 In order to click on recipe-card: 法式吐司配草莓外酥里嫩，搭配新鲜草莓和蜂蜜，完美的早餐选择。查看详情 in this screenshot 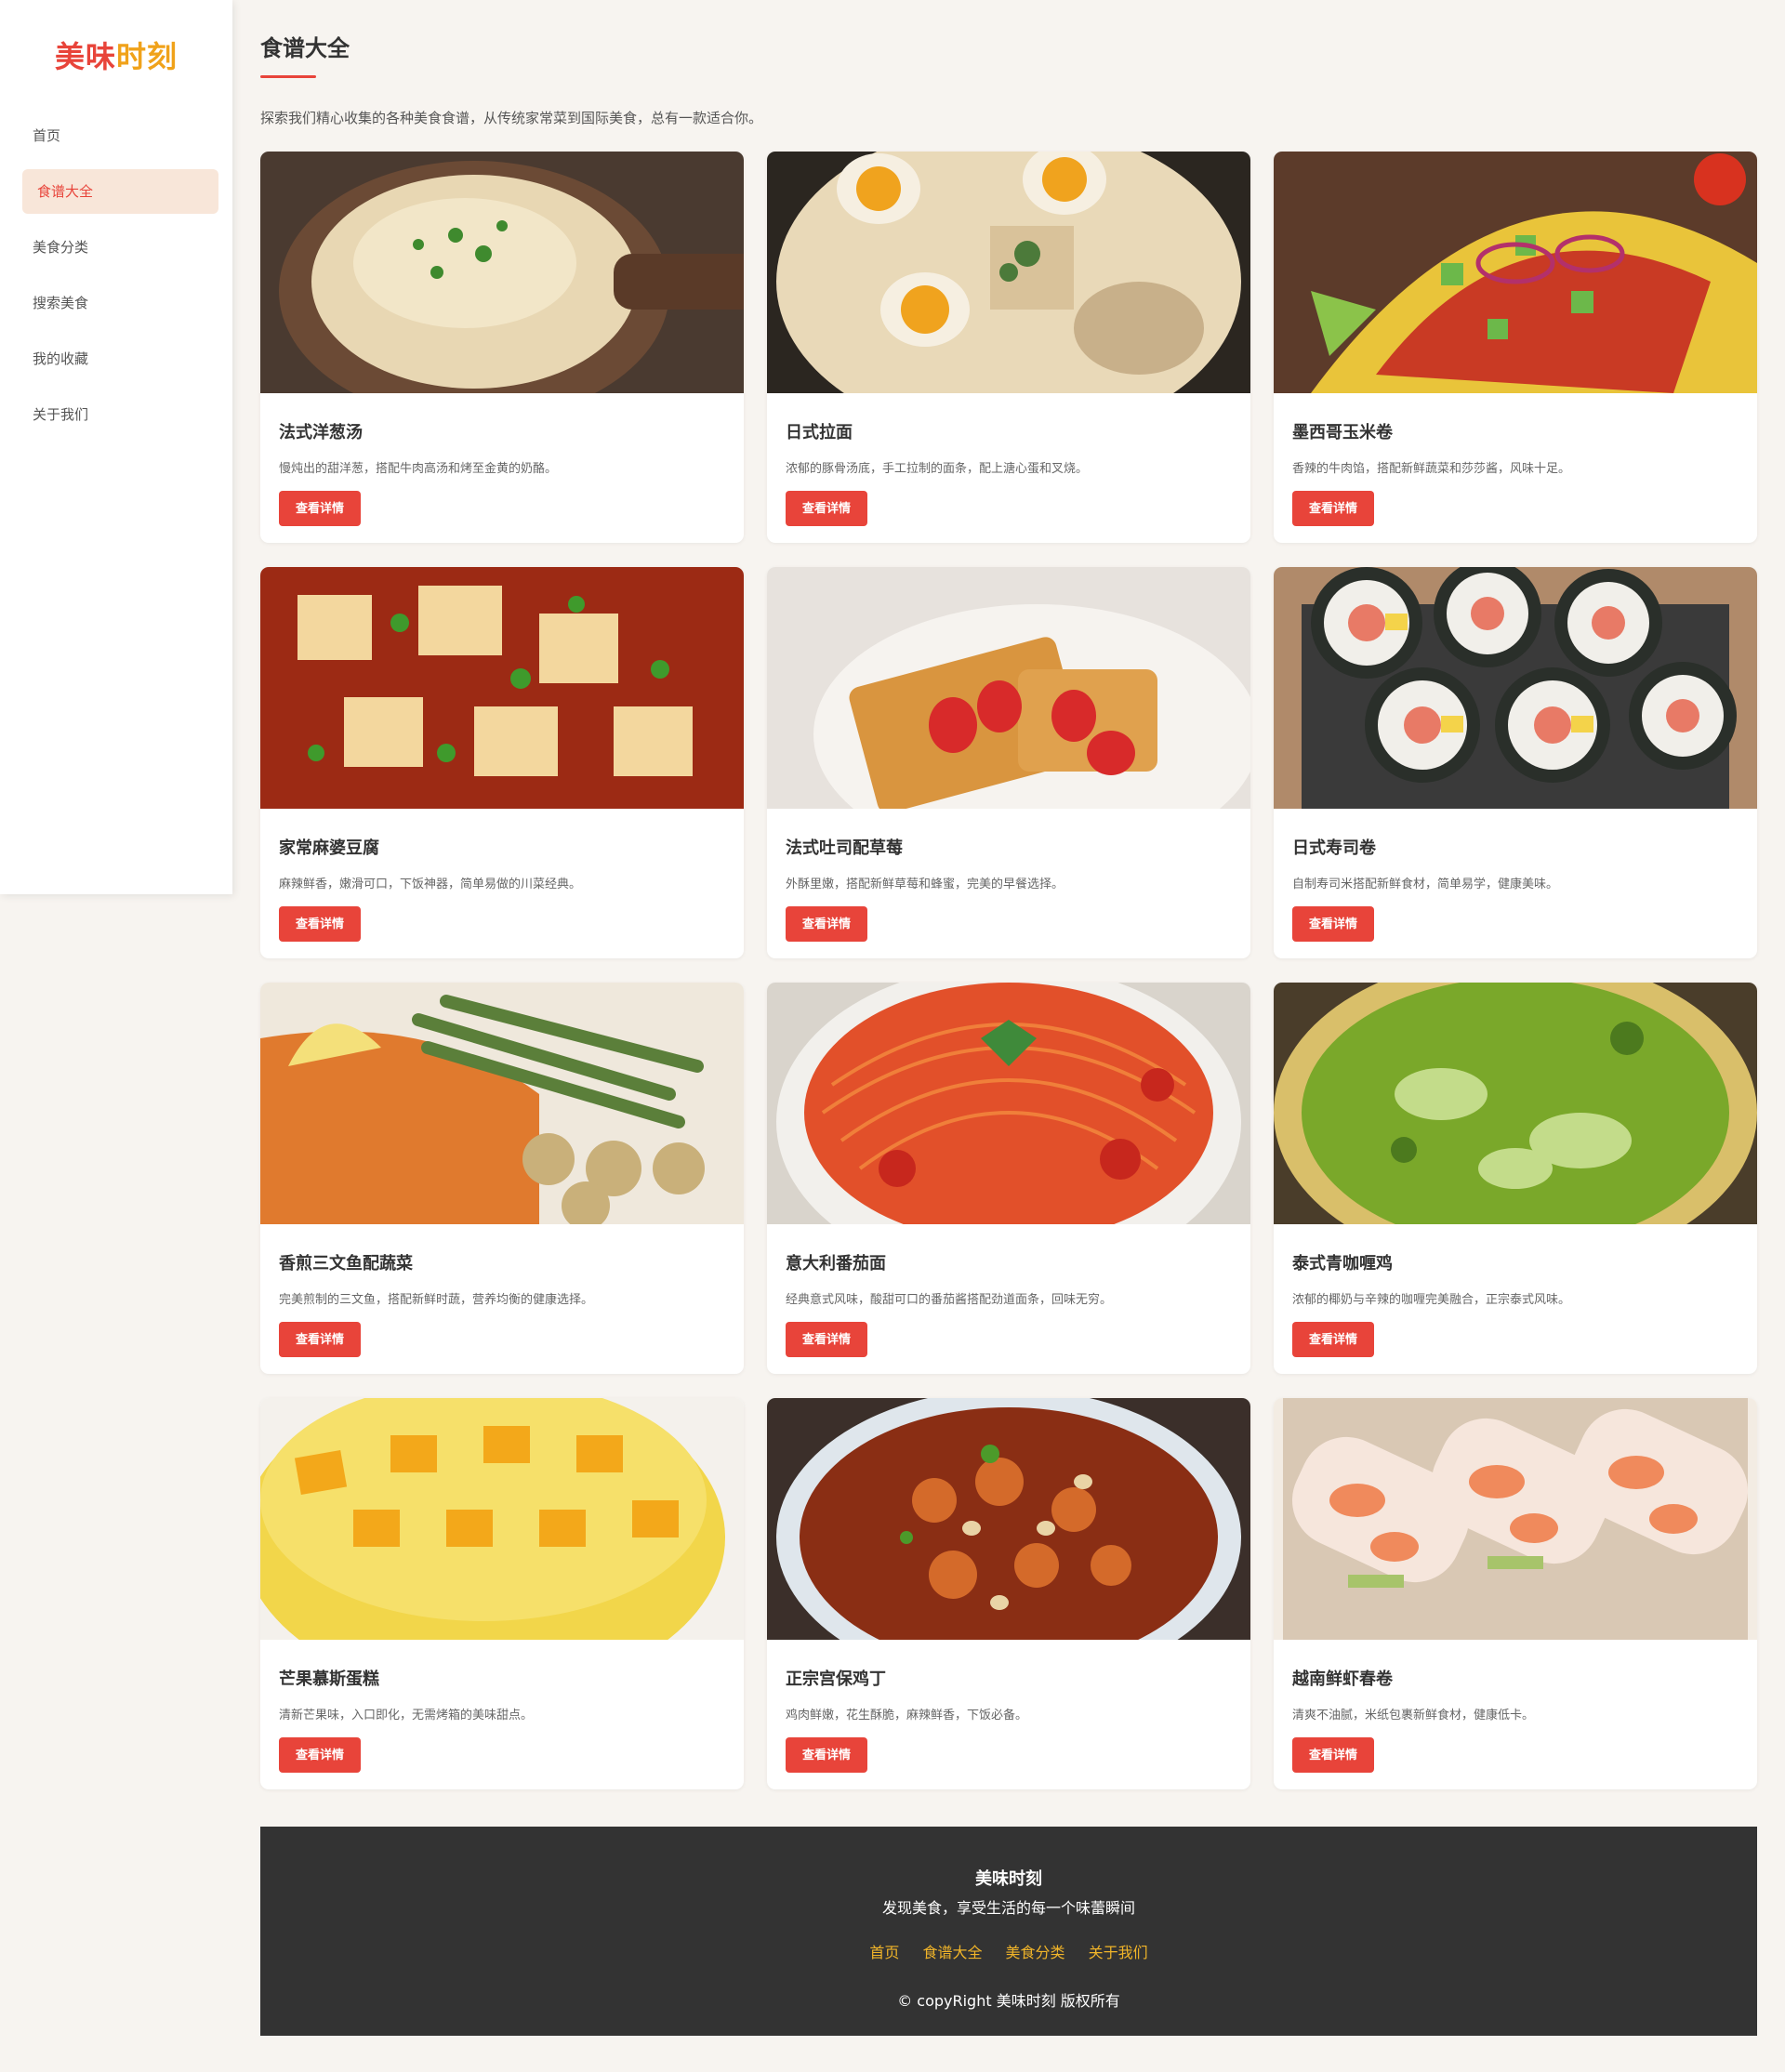, I will do `click(1008, 763)`.